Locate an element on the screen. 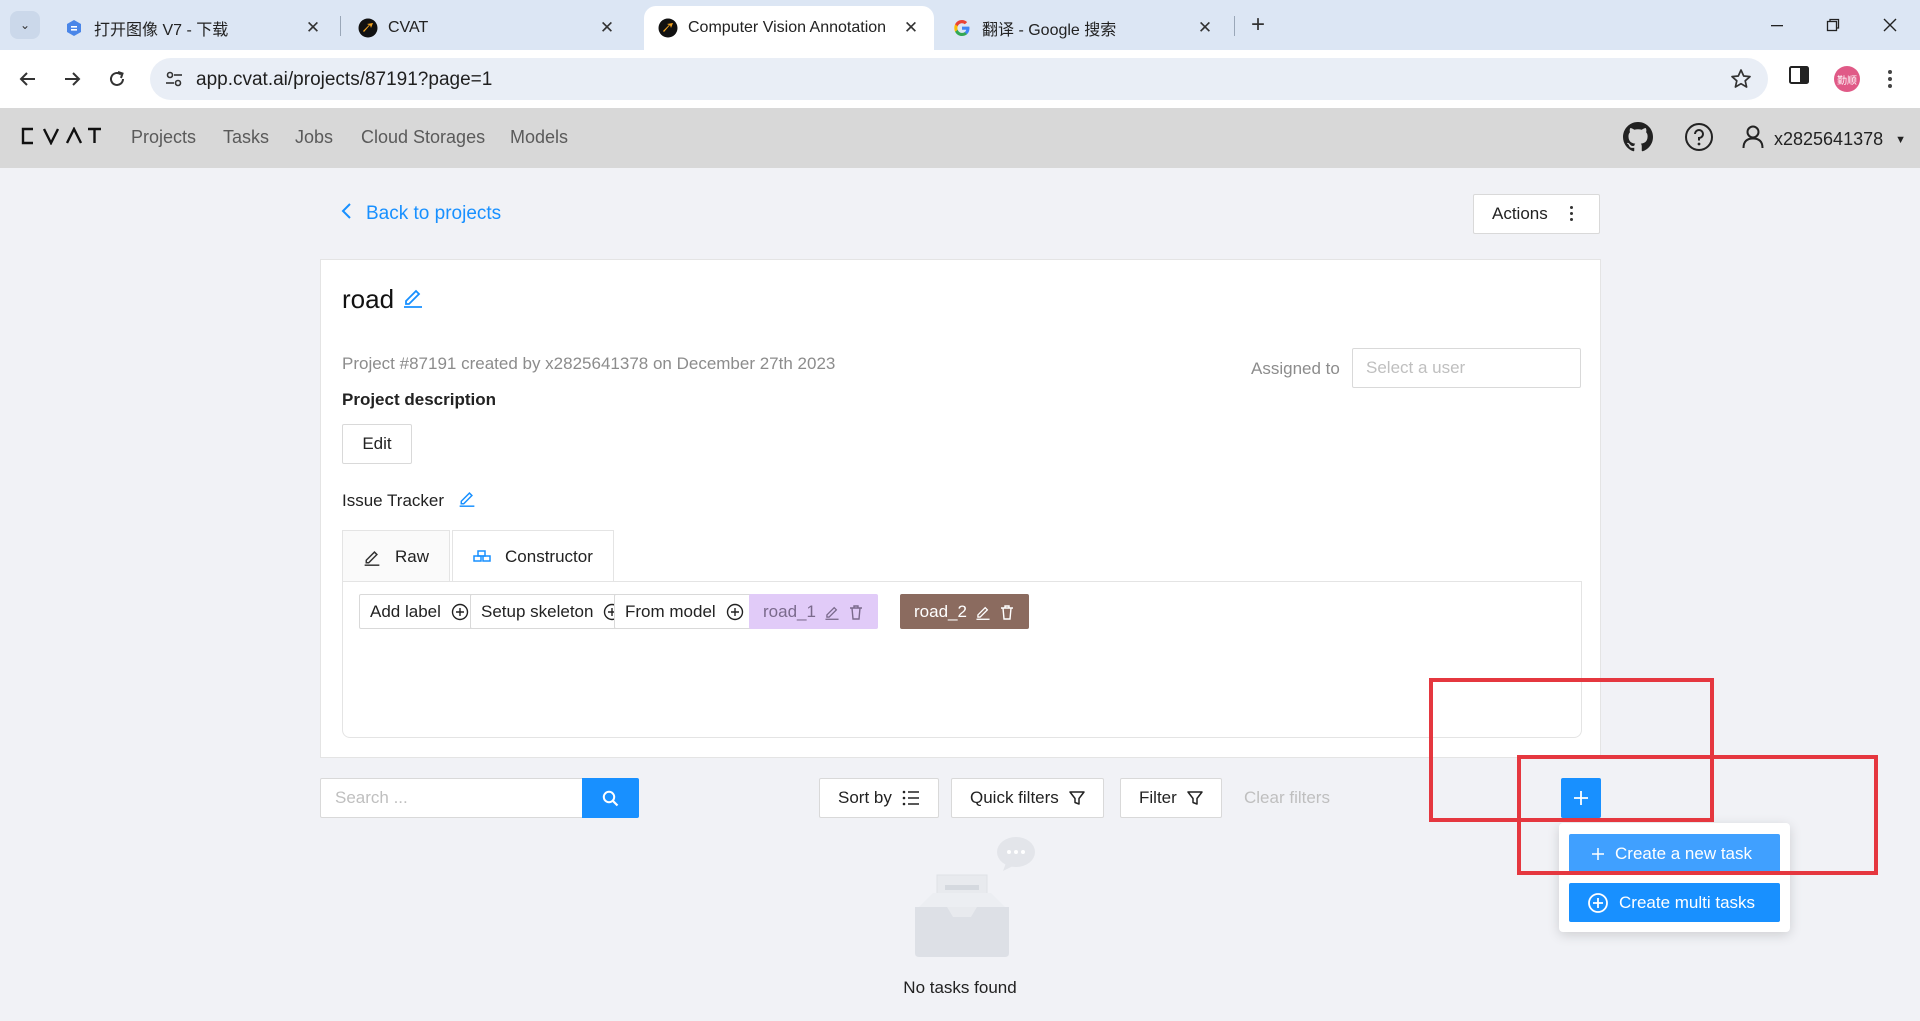  actions-label: Actions is located at coordinates (1520, 213).